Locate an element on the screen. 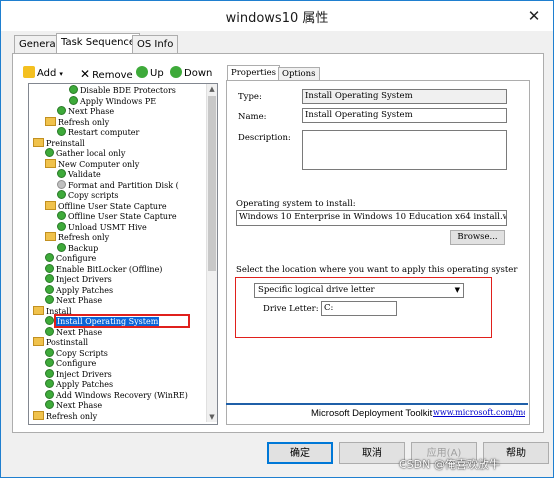 The height and width of the screenshot is (478, 554). tree-item: New Computer only is located at coordinates (92, 164).